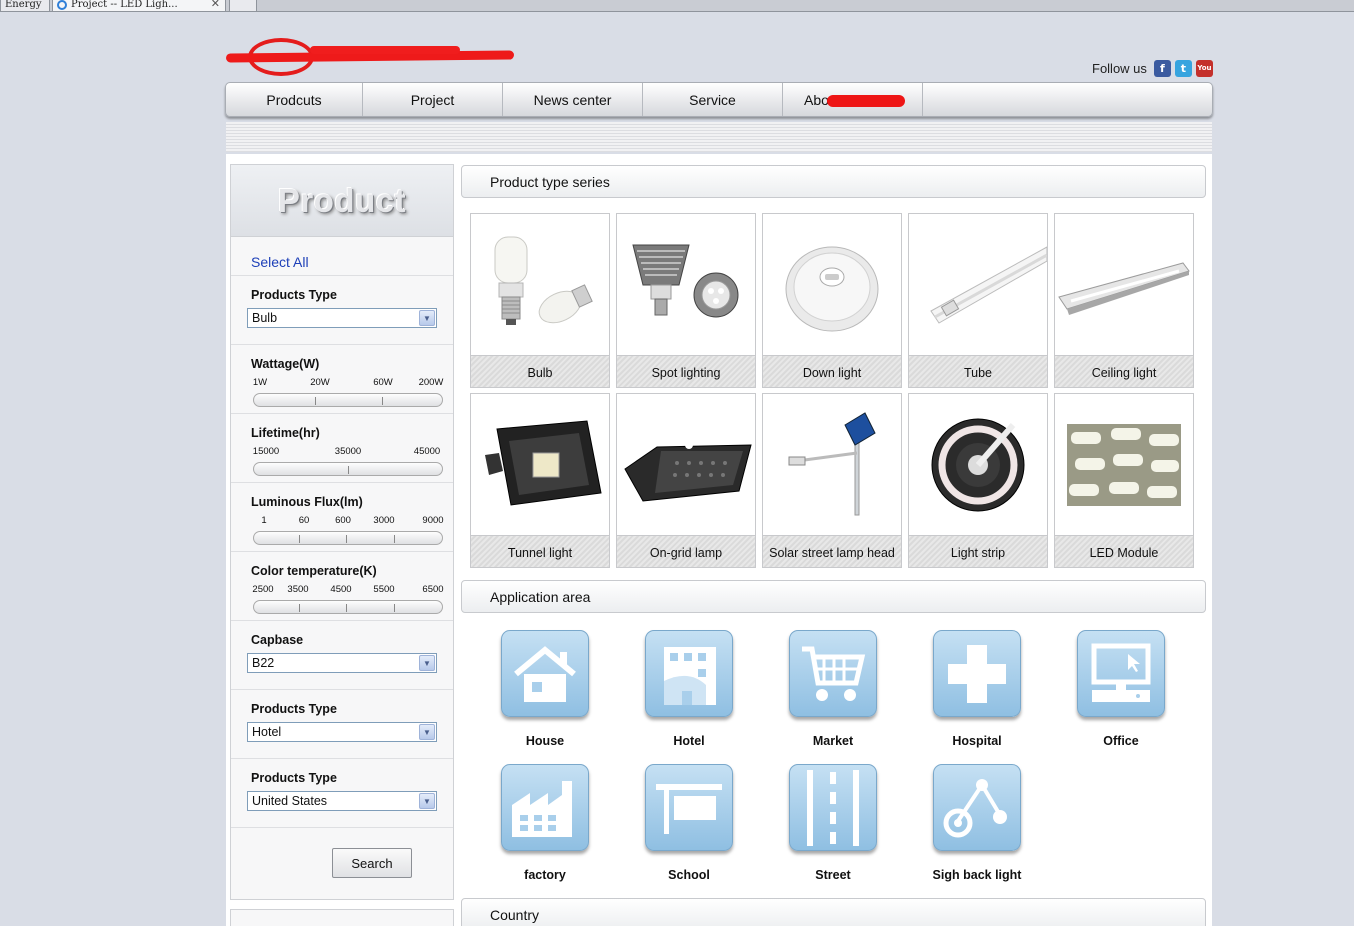 Image resolution: width=1354 pixels, height=926 pixels. I want to click on application-item-hotel: Hotel, so click(689, 688).